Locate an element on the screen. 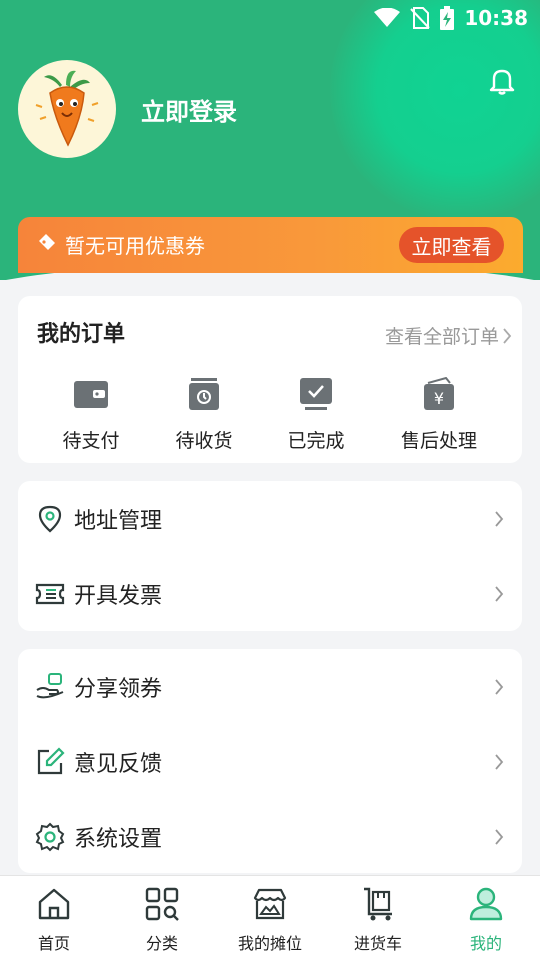 This screenshot has height=960, width=540. carrot-mascot-icon is located at coordinates (67, 108).